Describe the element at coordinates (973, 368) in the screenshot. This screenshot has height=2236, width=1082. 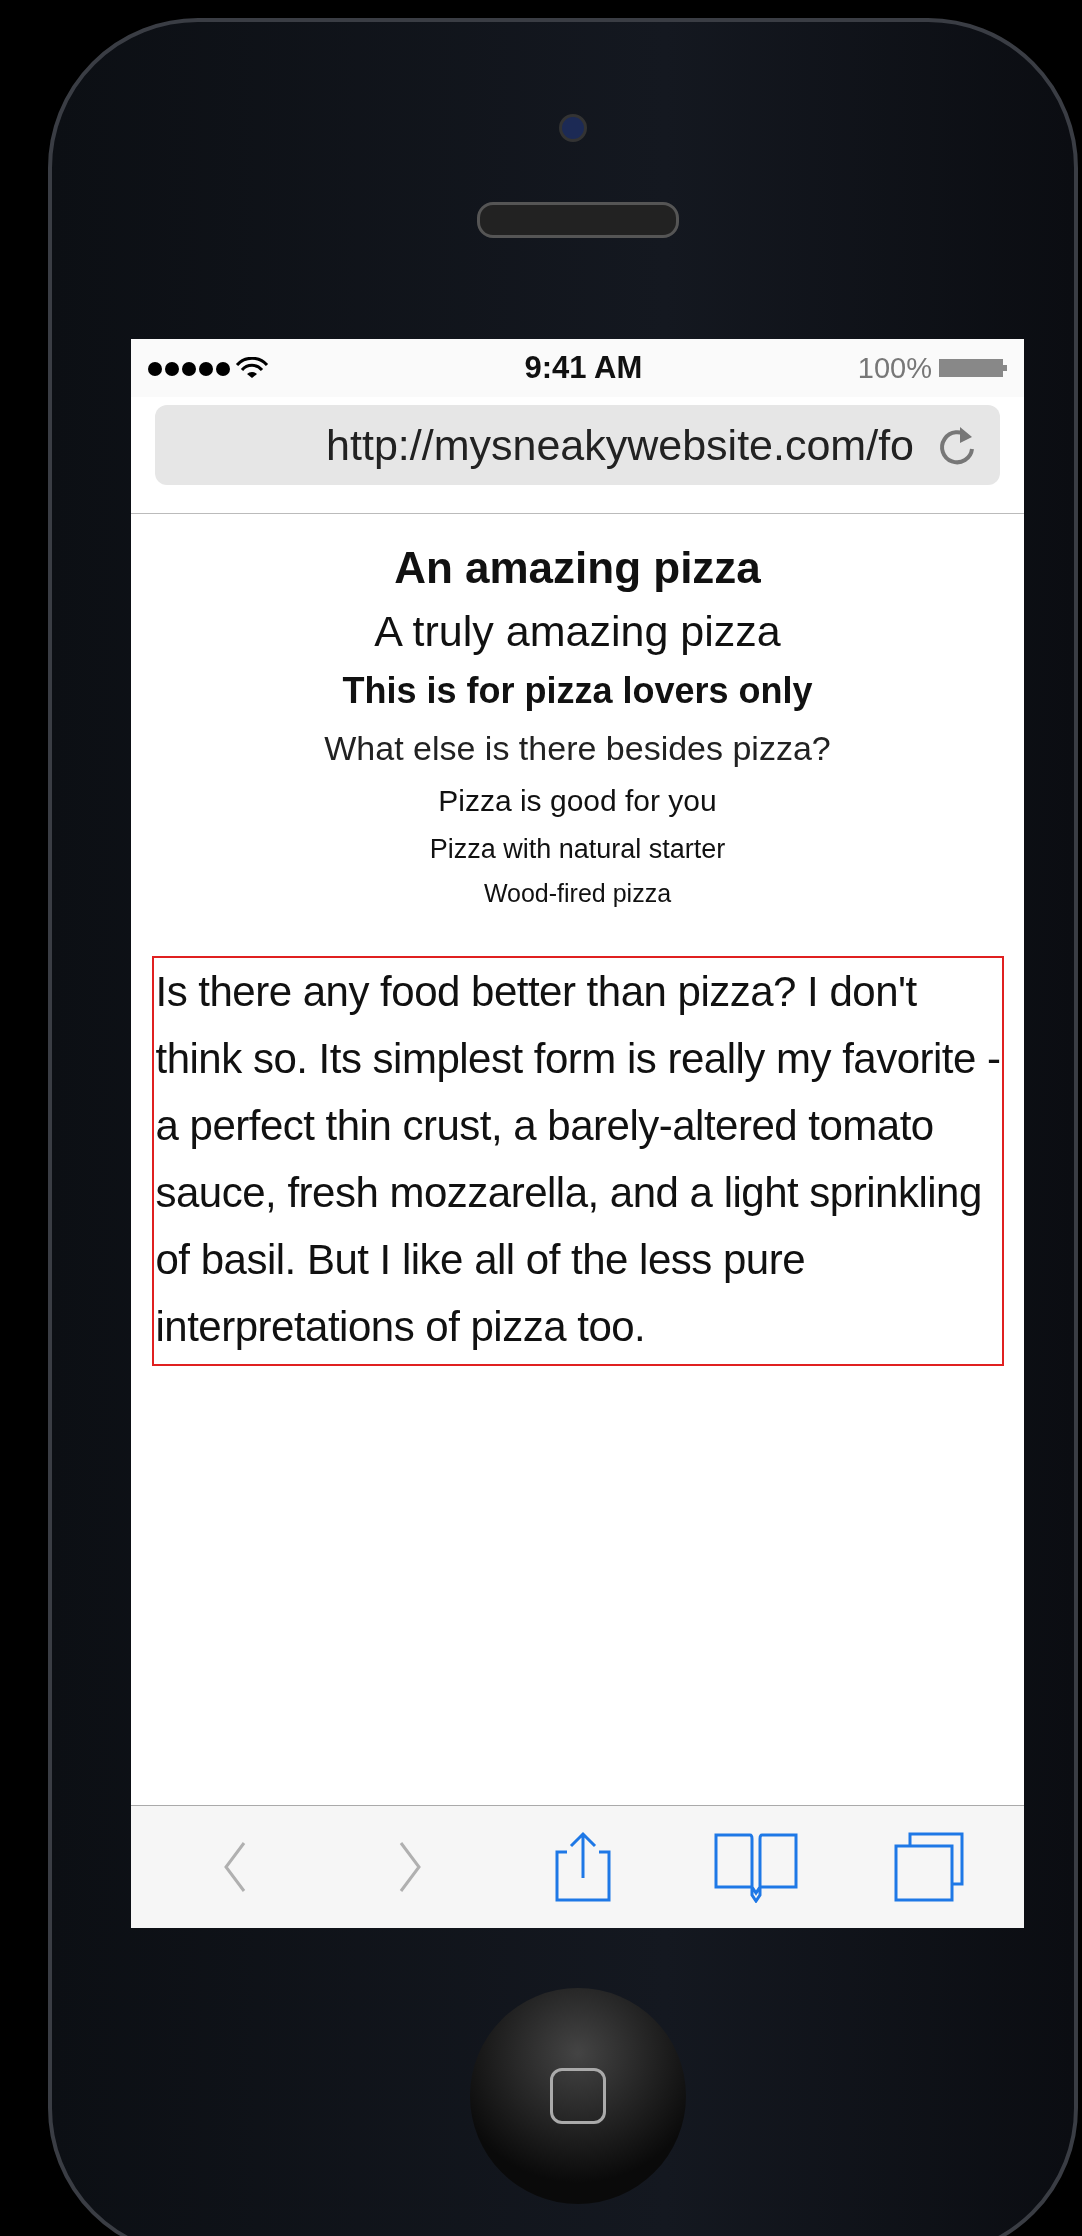
I see `battery-icon` at that location.